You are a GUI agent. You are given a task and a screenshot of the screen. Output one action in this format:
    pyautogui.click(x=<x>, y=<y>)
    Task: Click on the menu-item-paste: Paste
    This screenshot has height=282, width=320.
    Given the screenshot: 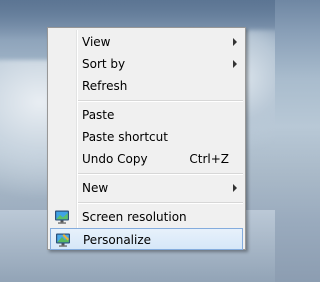 What is the action you would take?
    pyautogui.click(x=146, y=115)
    